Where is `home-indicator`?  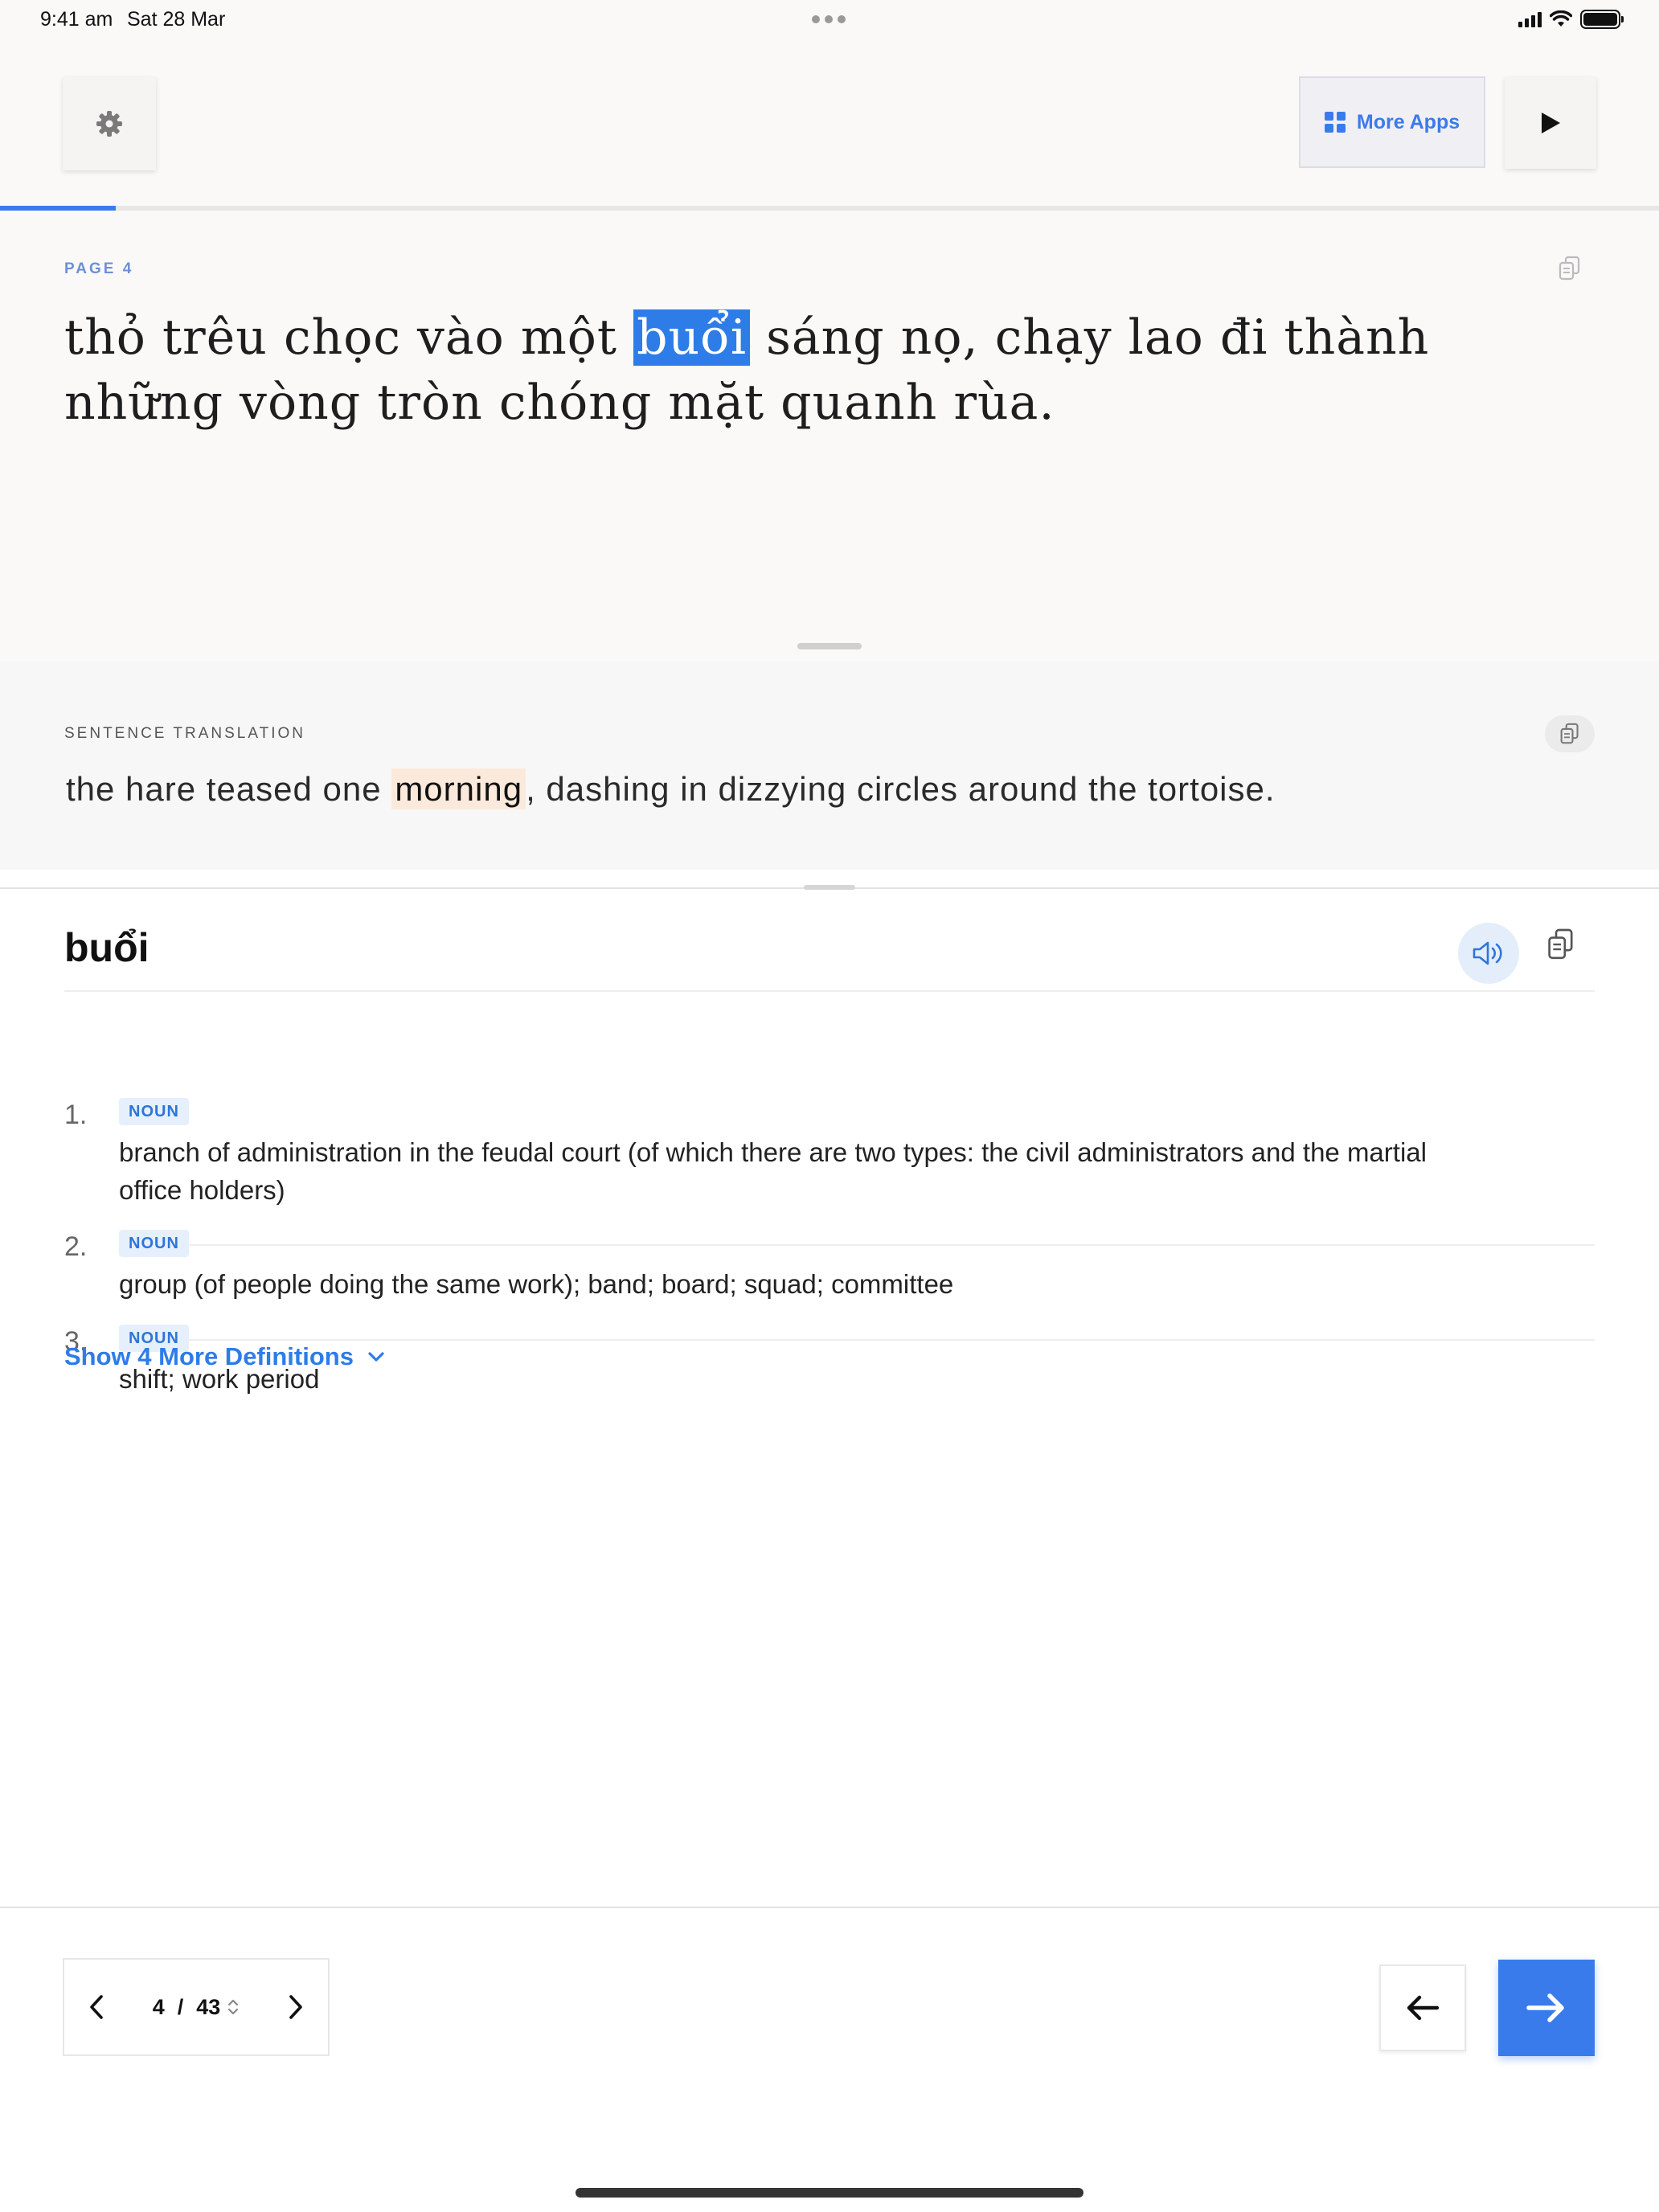
home-indicator is located at coordinates (829, 2193).